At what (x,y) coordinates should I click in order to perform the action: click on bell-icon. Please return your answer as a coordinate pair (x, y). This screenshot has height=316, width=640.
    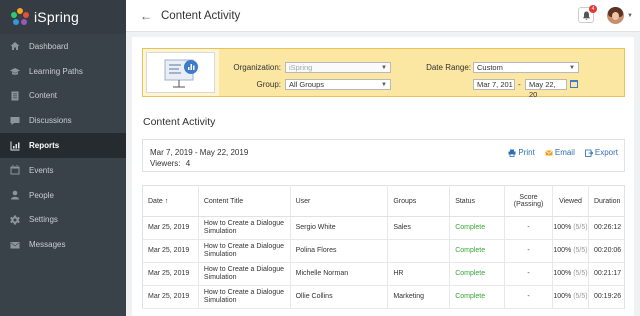
    Looking at the image, I should click on (586, 15).